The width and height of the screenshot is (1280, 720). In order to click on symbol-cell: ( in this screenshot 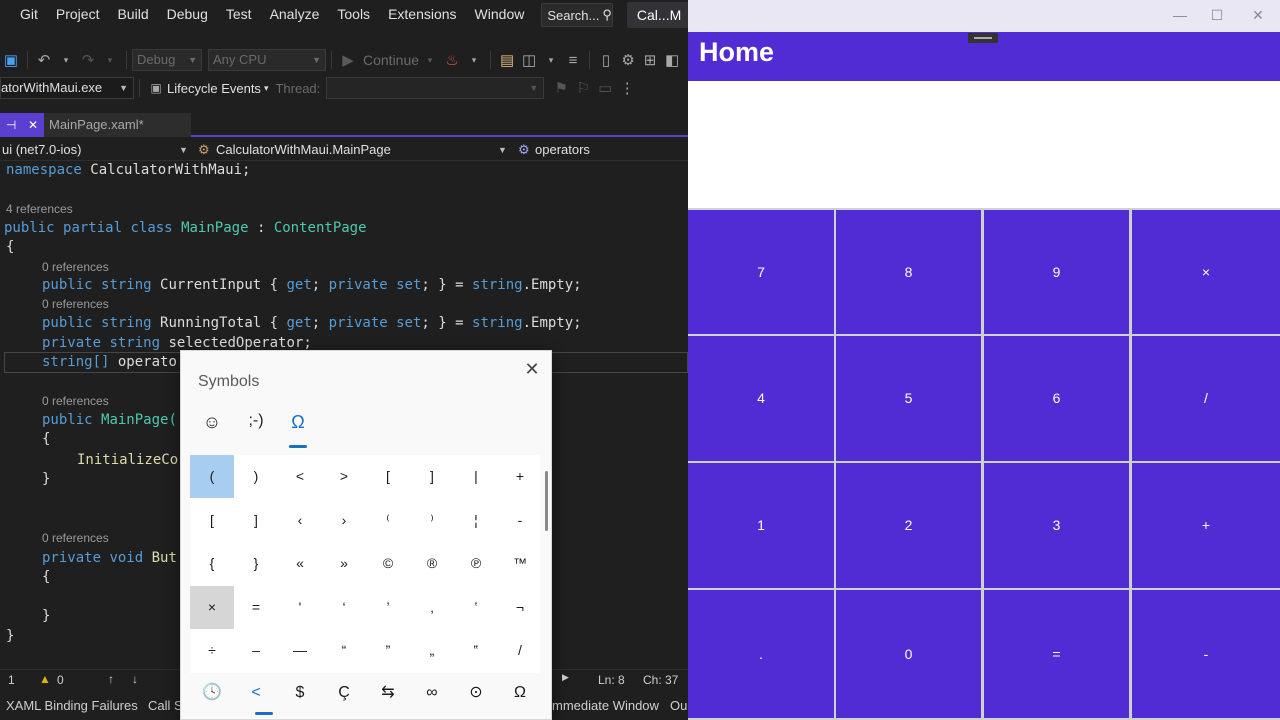, I will do `click(212, 476)`.